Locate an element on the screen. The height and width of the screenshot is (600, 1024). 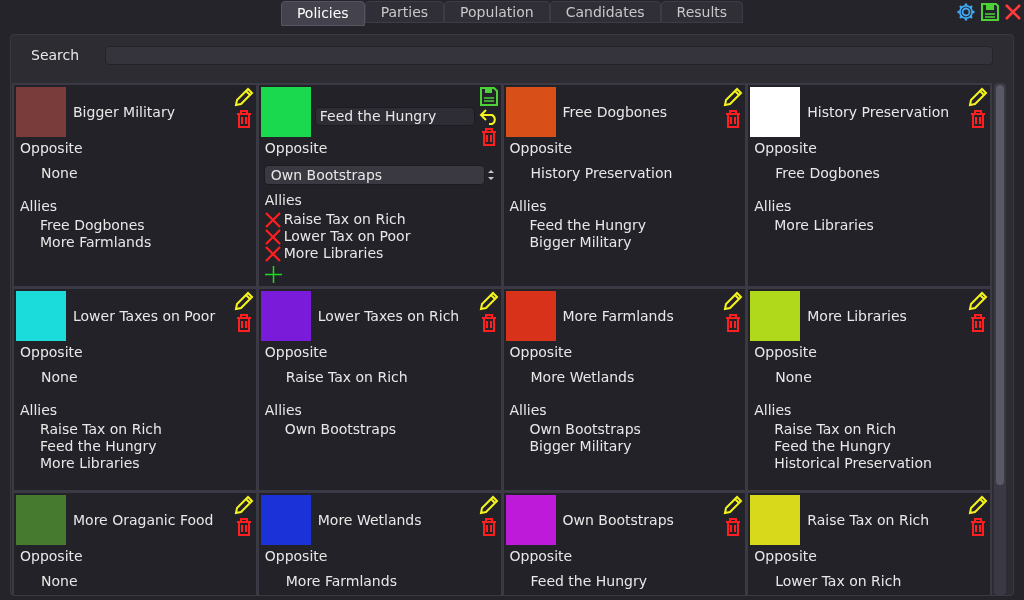
settings-icon is located at coordinates (966, 12).